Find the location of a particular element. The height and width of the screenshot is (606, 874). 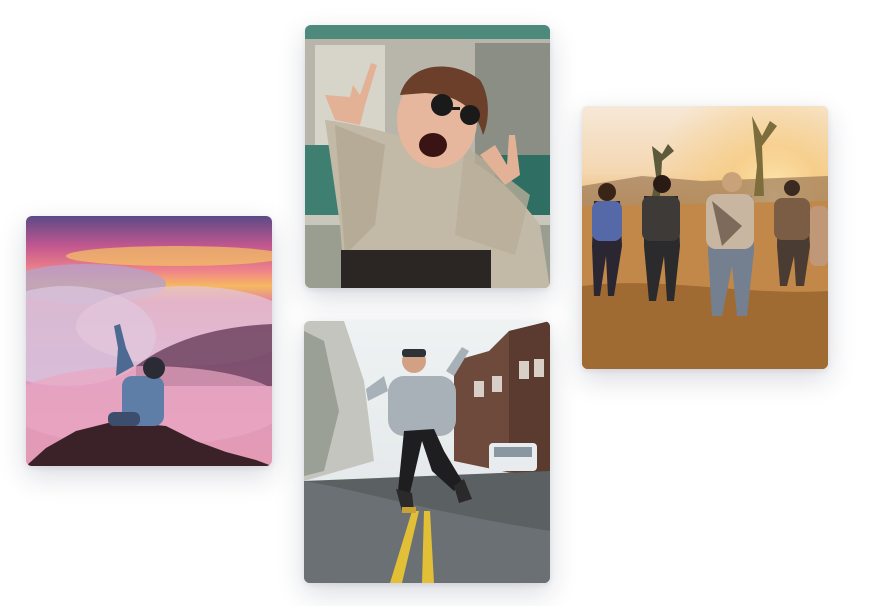

photo-card-clouds is located at coordinates (149, 341).